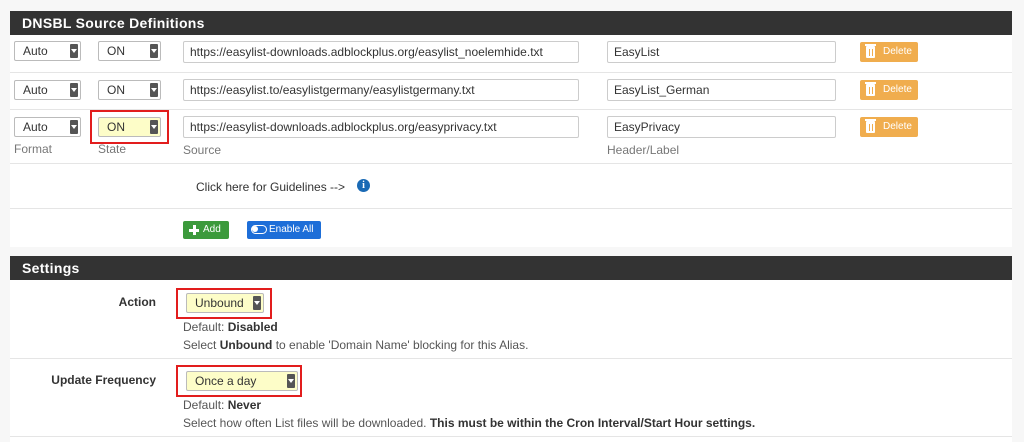 The image size is (1024, 442). What do you see at coordinates (212, 229) in the screenshot?
I see `add-label: Add` at bounding box center [212, 229].